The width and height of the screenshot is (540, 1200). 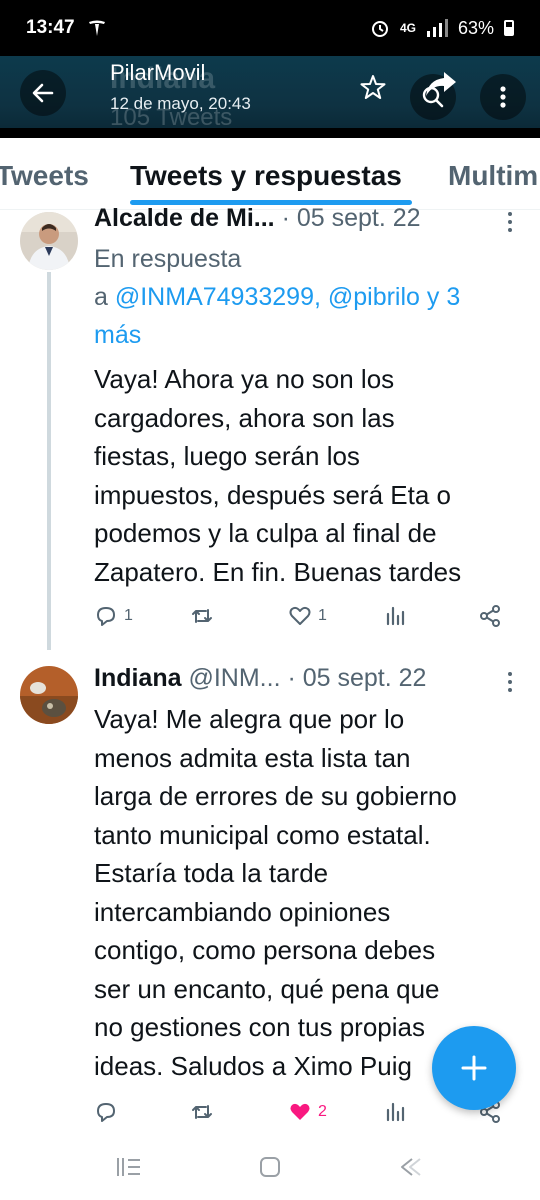 I want to click on tweet-line: Zapatero. En fin. Buenas tardes, so click(x=278, y=571).